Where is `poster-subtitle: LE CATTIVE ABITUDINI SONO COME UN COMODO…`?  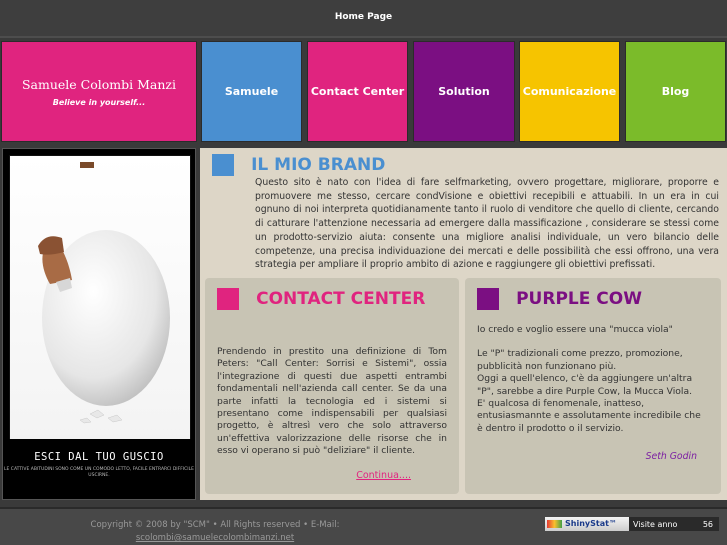 poster-subtitle: LE CATTIVE ABITUDINI SONO COME UN COMODO… is located at coordinates (99, 472).